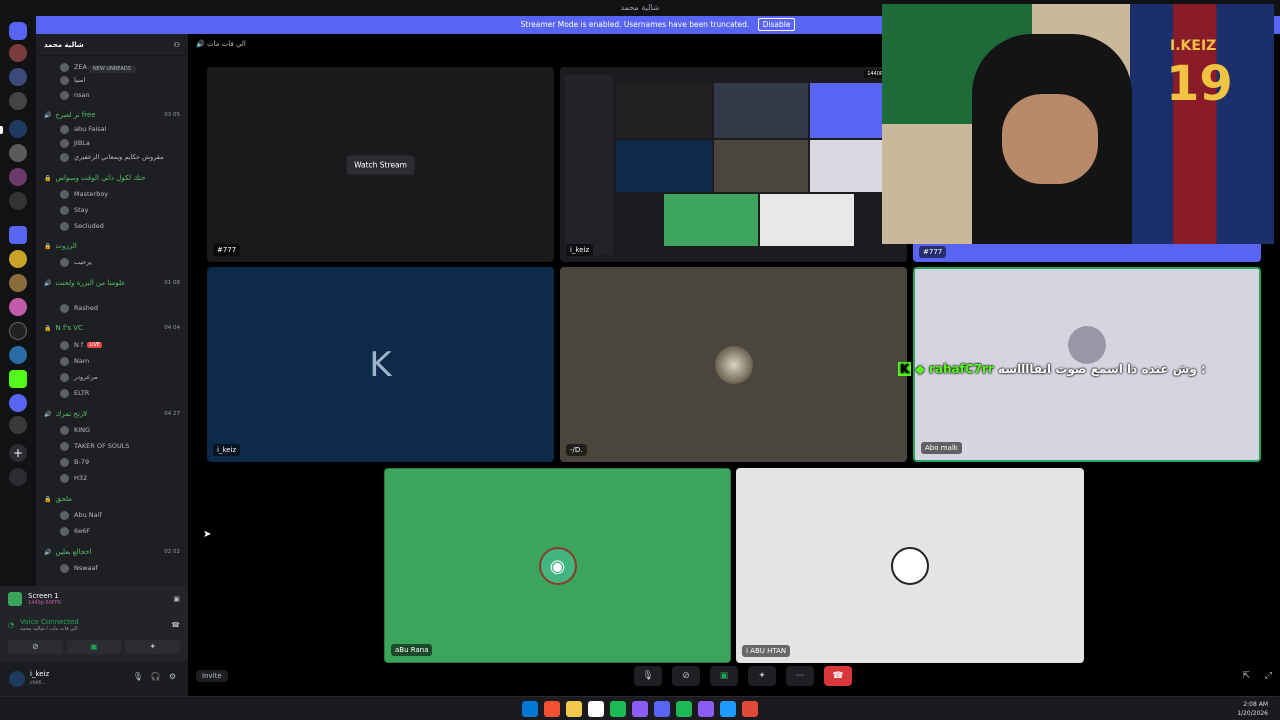 This screenshot has height=720, width=1280. I want to click on participant-tile: l ABU HTAN, so click(910, 565).